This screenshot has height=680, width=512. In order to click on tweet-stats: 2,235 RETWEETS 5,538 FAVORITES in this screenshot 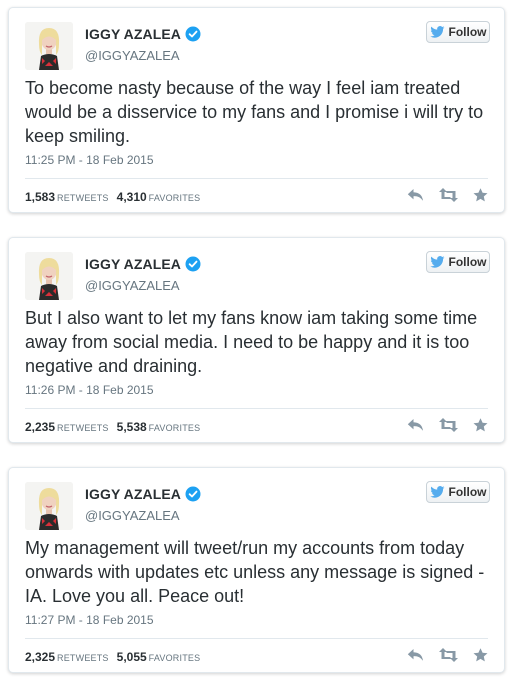, I will do `click(112, 427)`.